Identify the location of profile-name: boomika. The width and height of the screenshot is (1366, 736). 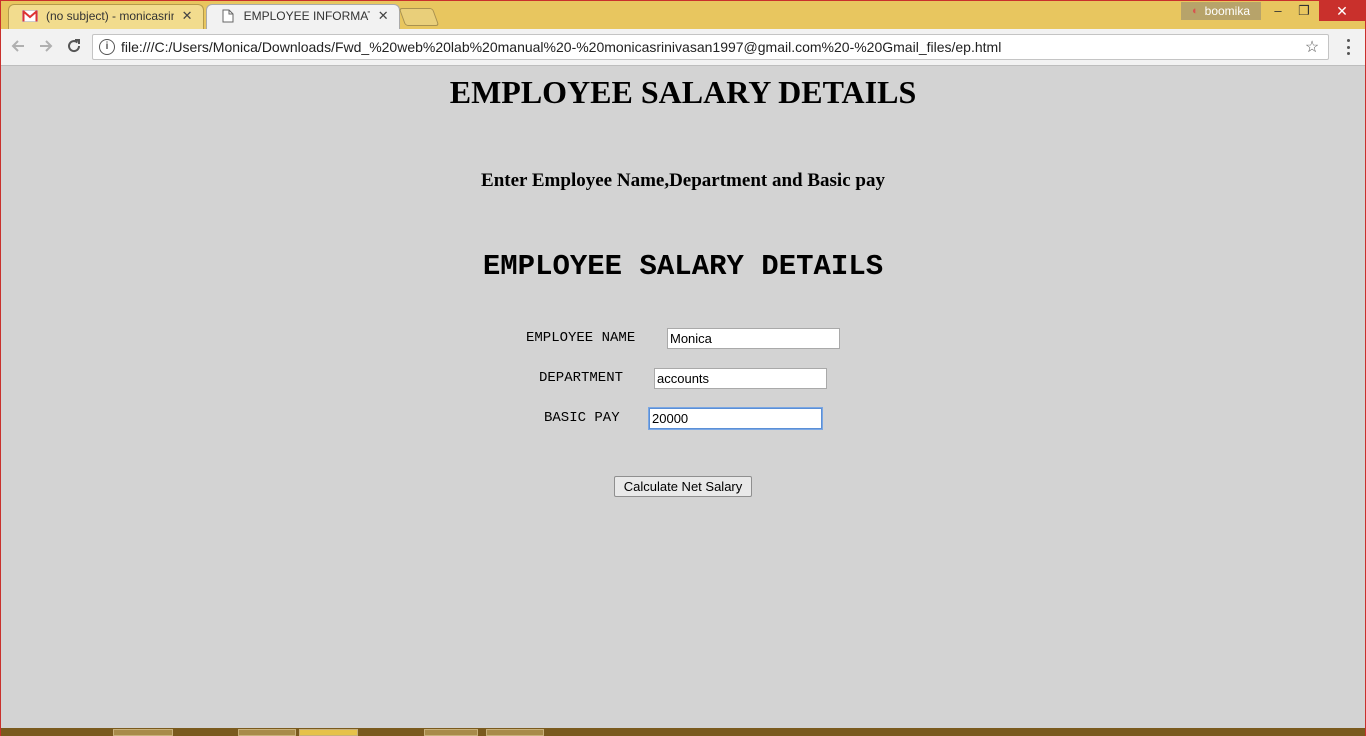
(1227, 11).